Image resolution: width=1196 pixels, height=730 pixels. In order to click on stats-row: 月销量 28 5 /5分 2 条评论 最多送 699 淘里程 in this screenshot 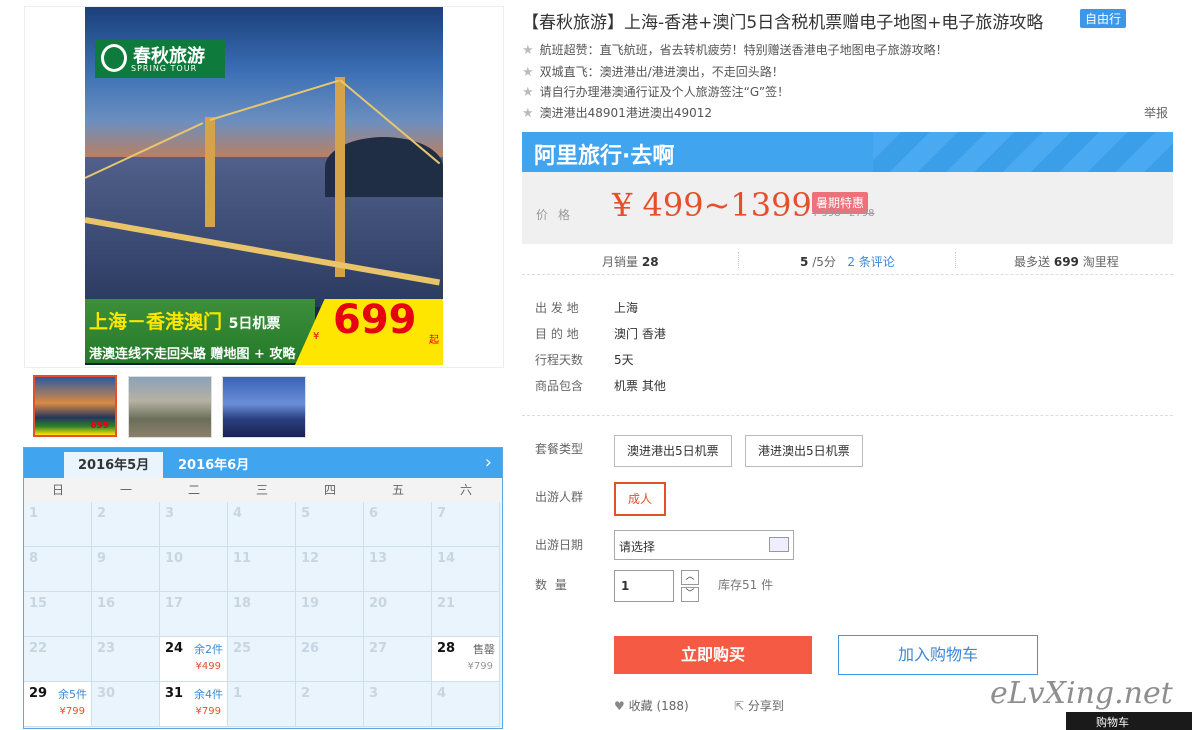, I will do `click(847, 261)`.